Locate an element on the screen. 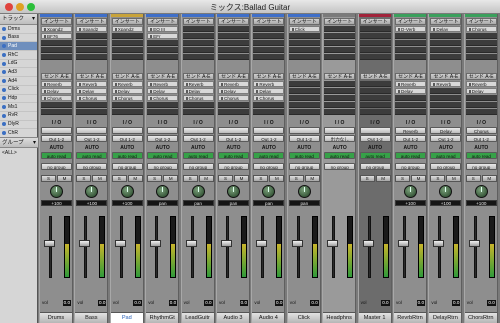 Image resolution: width=500 pixels, height=323 pixels. insert-slot: Delay is located at coordinates (446, 29).